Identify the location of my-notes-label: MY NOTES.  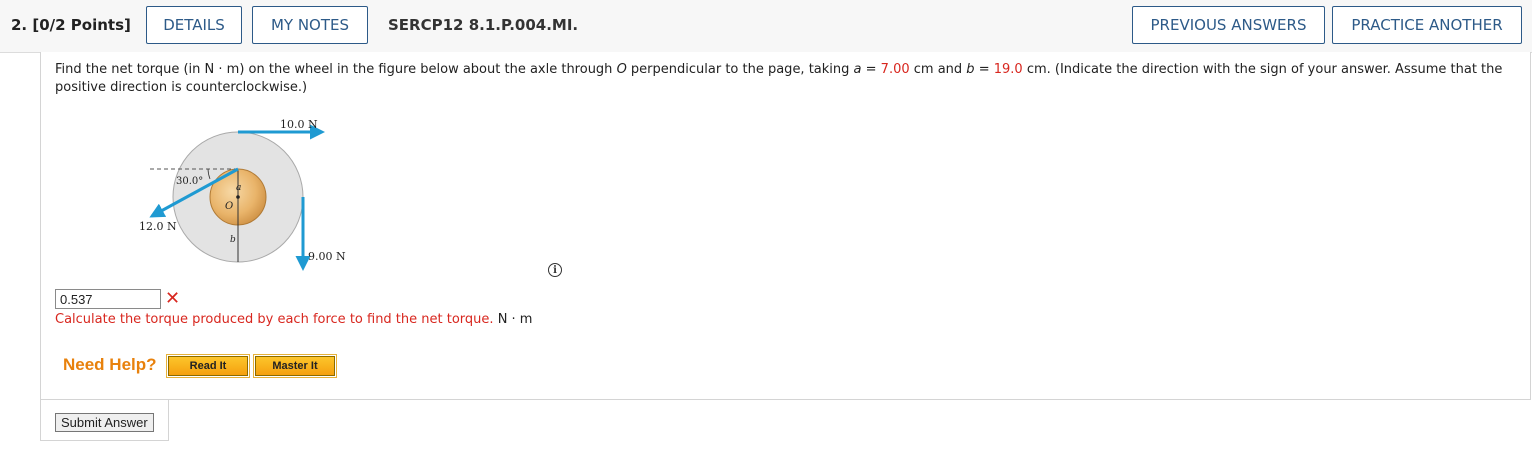
(310, 25).